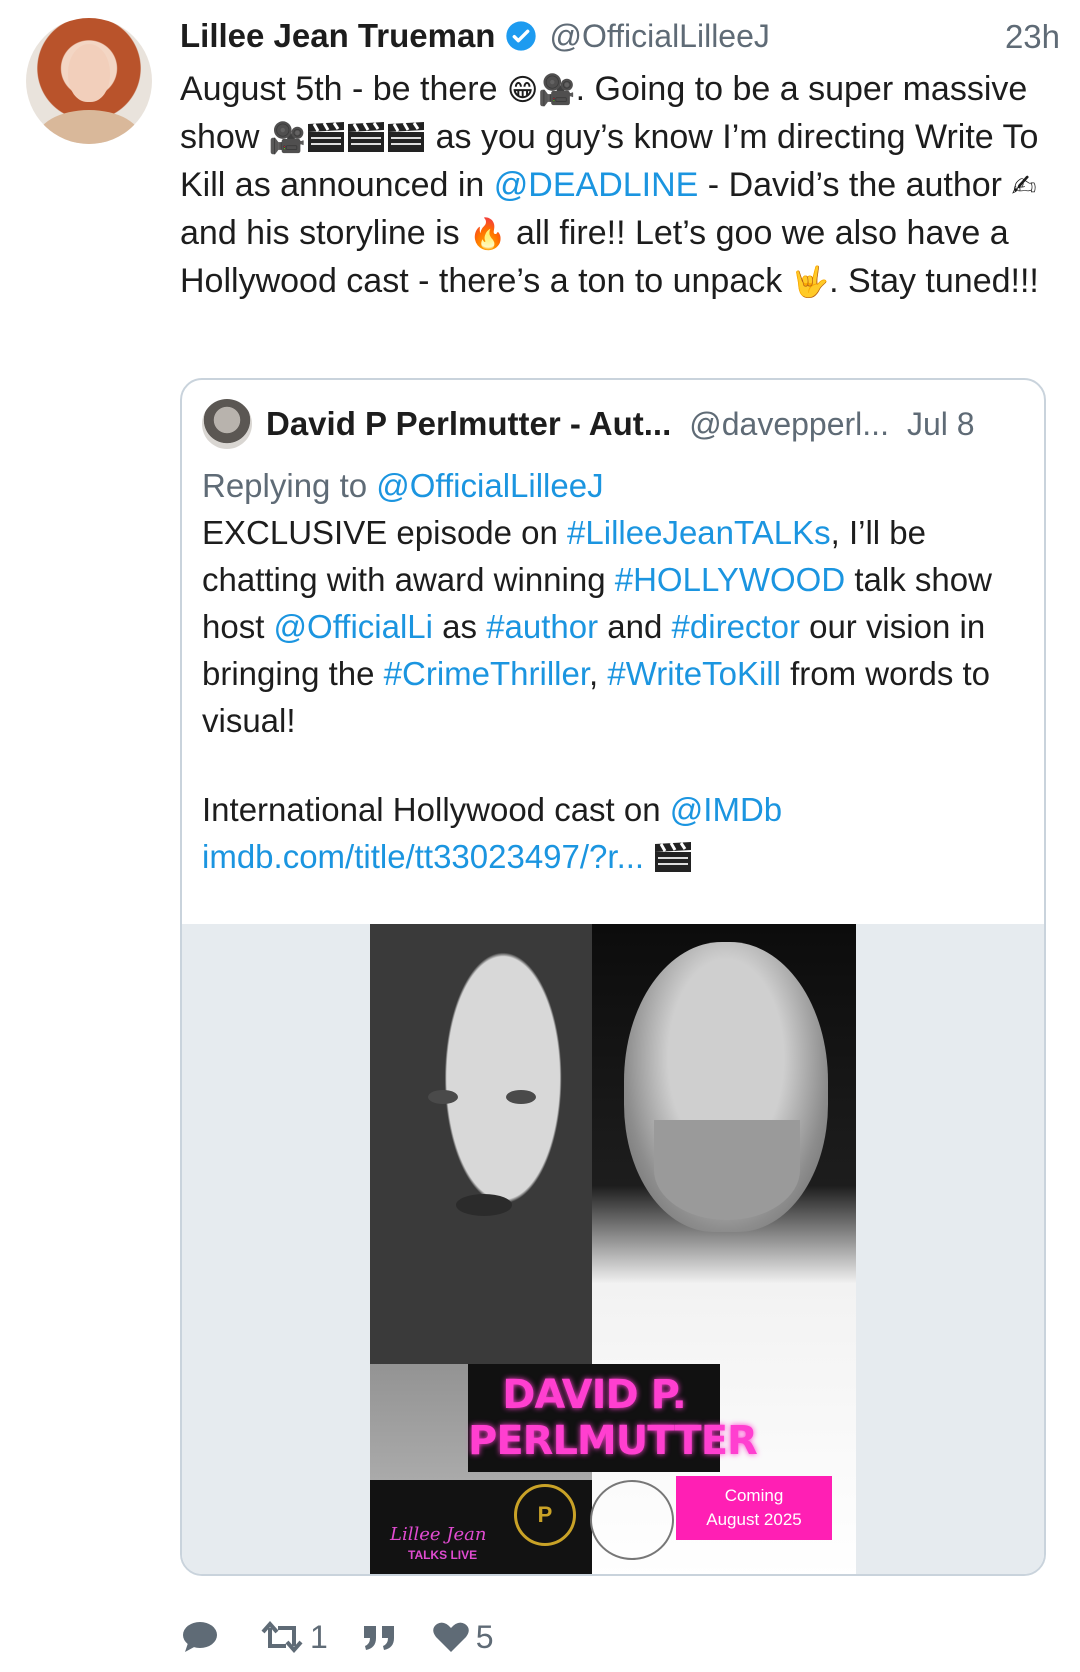 The width and height of the screenshot is (1080, 1672). Describe the element at coordinates (484, 1636) in the screenshot. I see `like-count: 5` at that location.